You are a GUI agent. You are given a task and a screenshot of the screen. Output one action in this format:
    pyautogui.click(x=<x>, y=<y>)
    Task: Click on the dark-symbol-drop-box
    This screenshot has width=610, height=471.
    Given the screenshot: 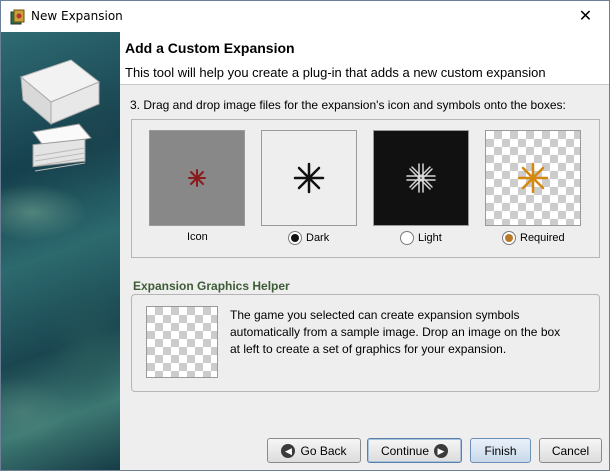 What is the action you would take?
    pyautogui.click(x=309, y=178)
    